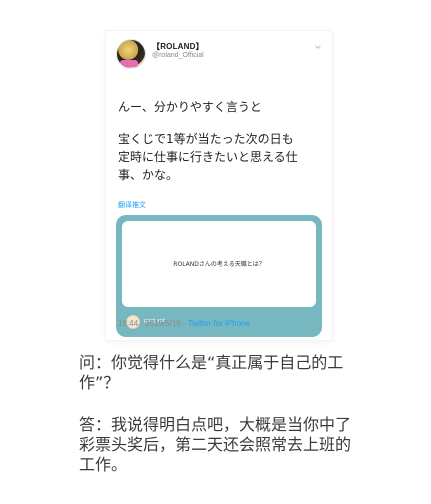 The width and height of the screenshot is (431, 504). I want to click on tweet-time-date: 18:44 · 2019/5/19 ·, so click(153, 323).